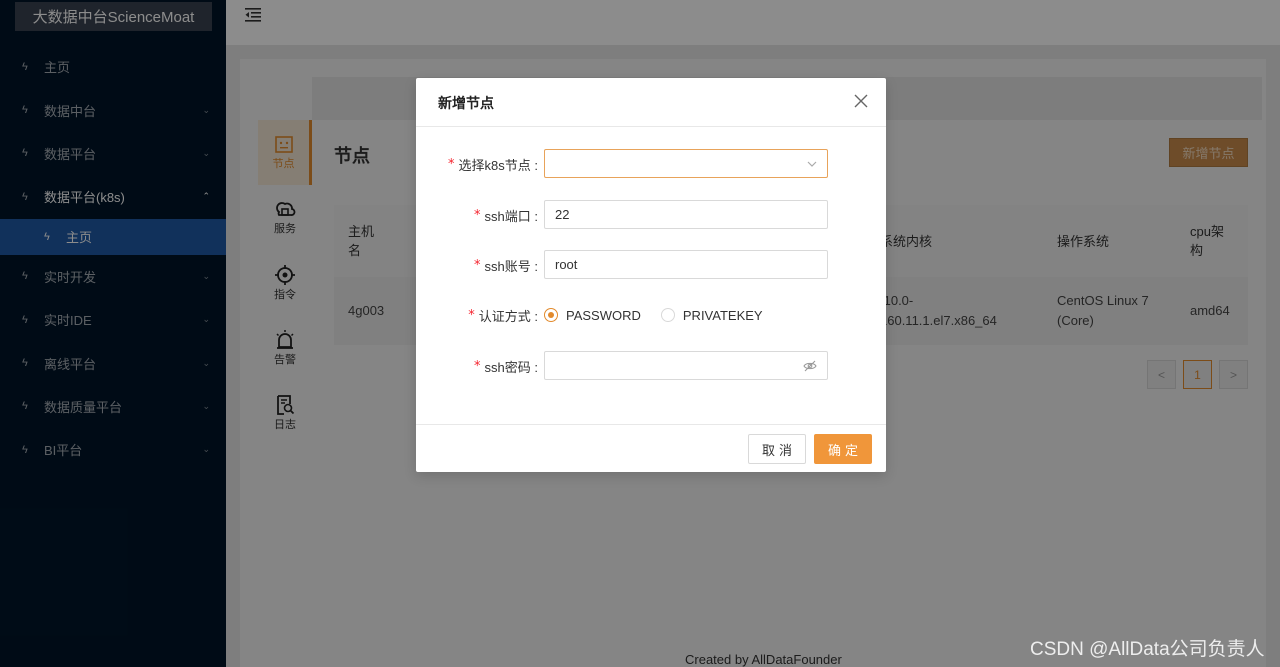 This screenshot has width=1280, height=667. I want to click on dialog-header: 新增节点, so click(651, 102).